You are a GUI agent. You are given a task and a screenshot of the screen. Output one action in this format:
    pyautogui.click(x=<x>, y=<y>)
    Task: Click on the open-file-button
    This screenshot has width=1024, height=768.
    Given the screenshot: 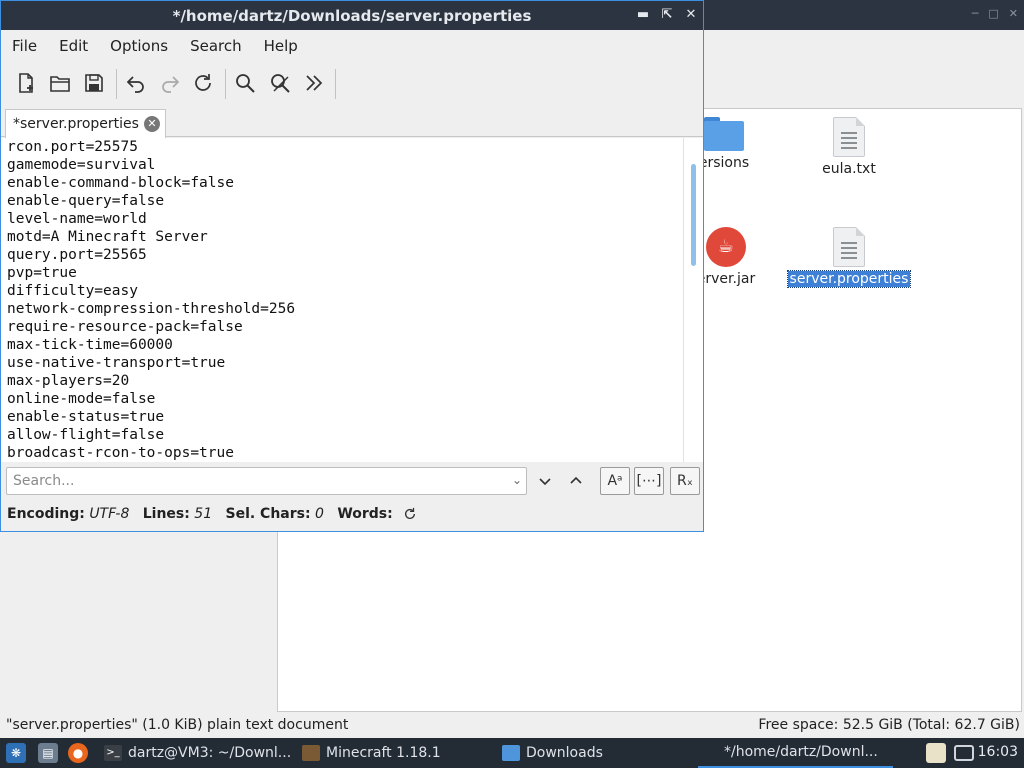 What is the action you would take?
    pyautogui.click(x=60, y=83)
    